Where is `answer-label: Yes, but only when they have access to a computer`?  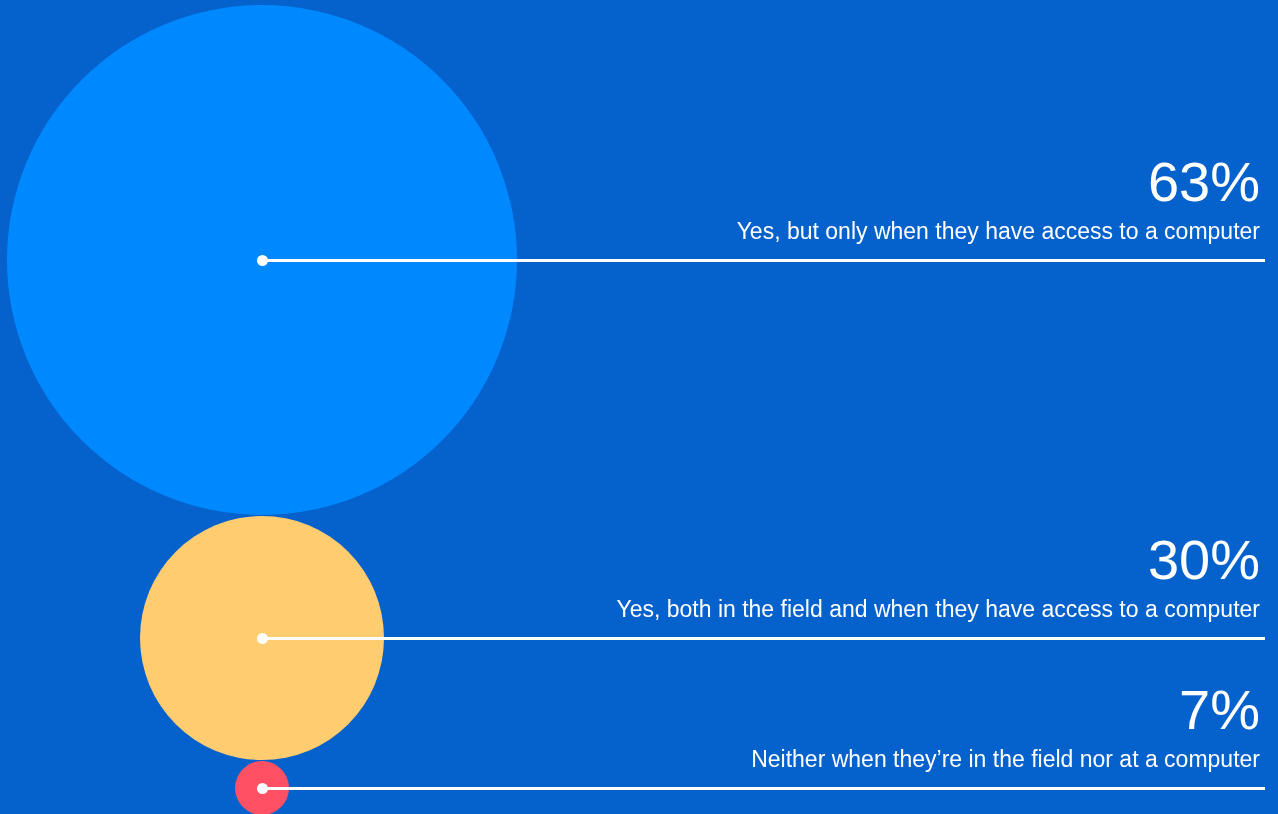 answer-label: Yes, but only when they have access to a computer is located at coordinates (998, 231).